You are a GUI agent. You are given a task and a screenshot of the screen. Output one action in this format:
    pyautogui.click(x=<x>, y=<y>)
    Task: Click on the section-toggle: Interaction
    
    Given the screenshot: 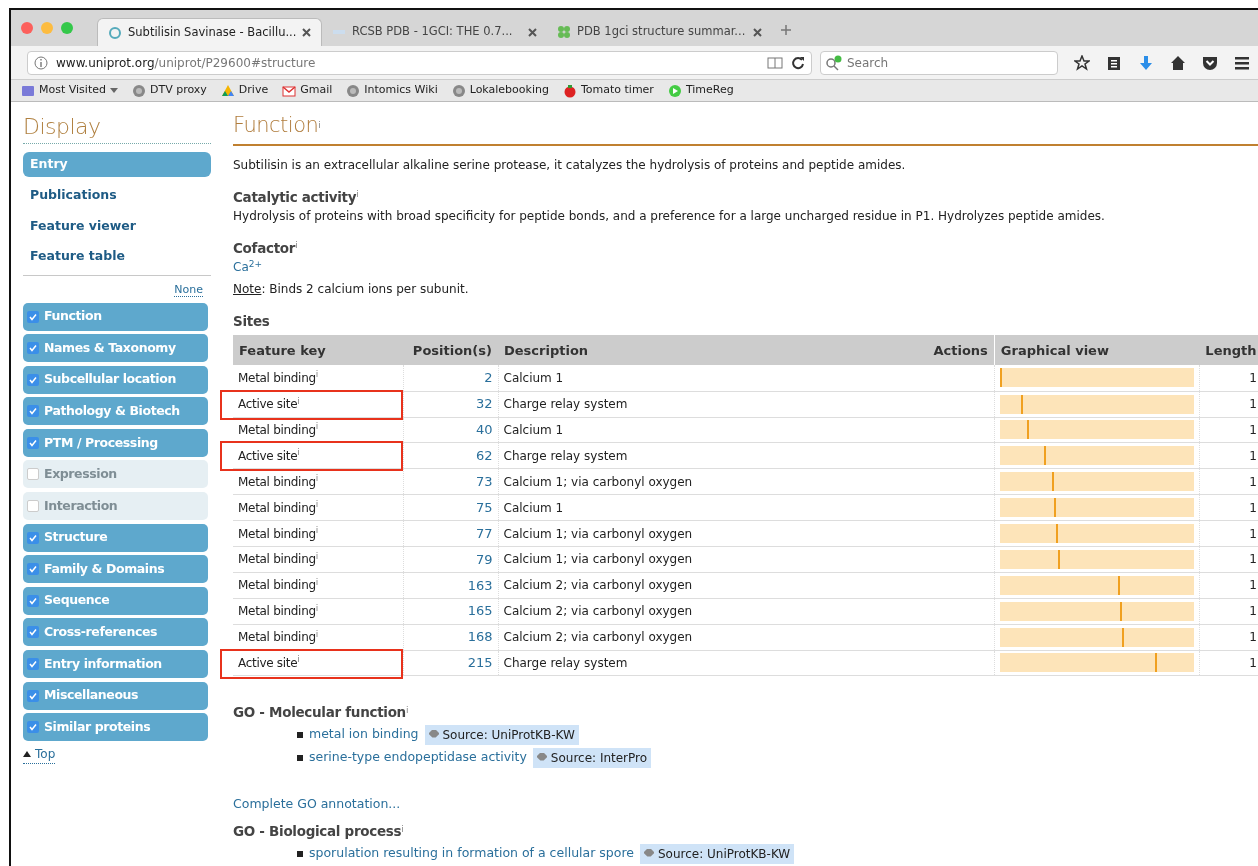 What is the action you would take?
    pyautogui.click(x=115, y=506)
    